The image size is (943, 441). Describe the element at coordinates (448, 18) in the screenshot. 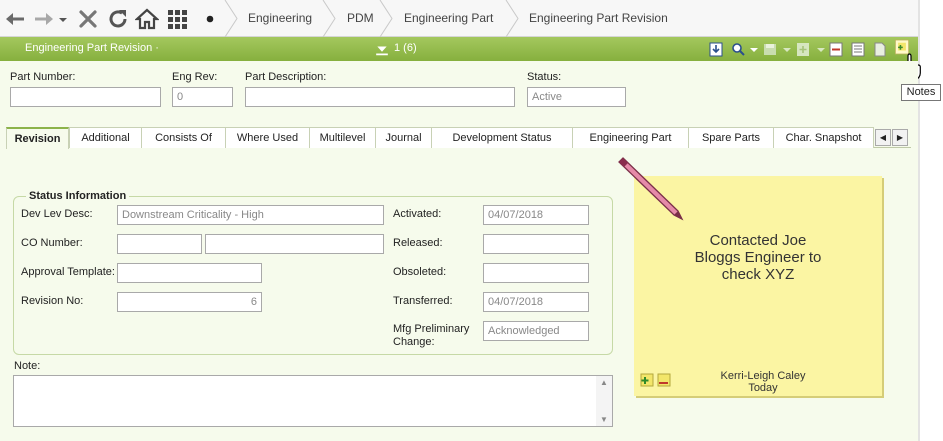

I see `breadcrumb-engineering-part: Engineering Part` at that location.